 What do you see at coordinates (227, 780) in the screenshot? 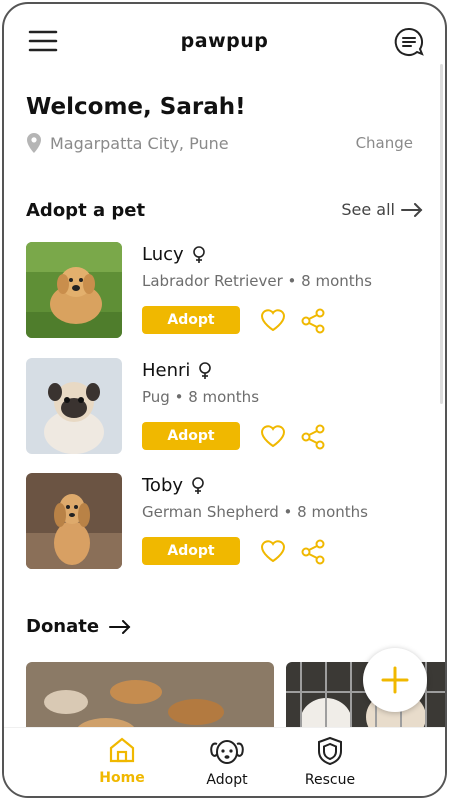
I see `nav-adopt-label: Adopt` at bounding box center [227, 780].